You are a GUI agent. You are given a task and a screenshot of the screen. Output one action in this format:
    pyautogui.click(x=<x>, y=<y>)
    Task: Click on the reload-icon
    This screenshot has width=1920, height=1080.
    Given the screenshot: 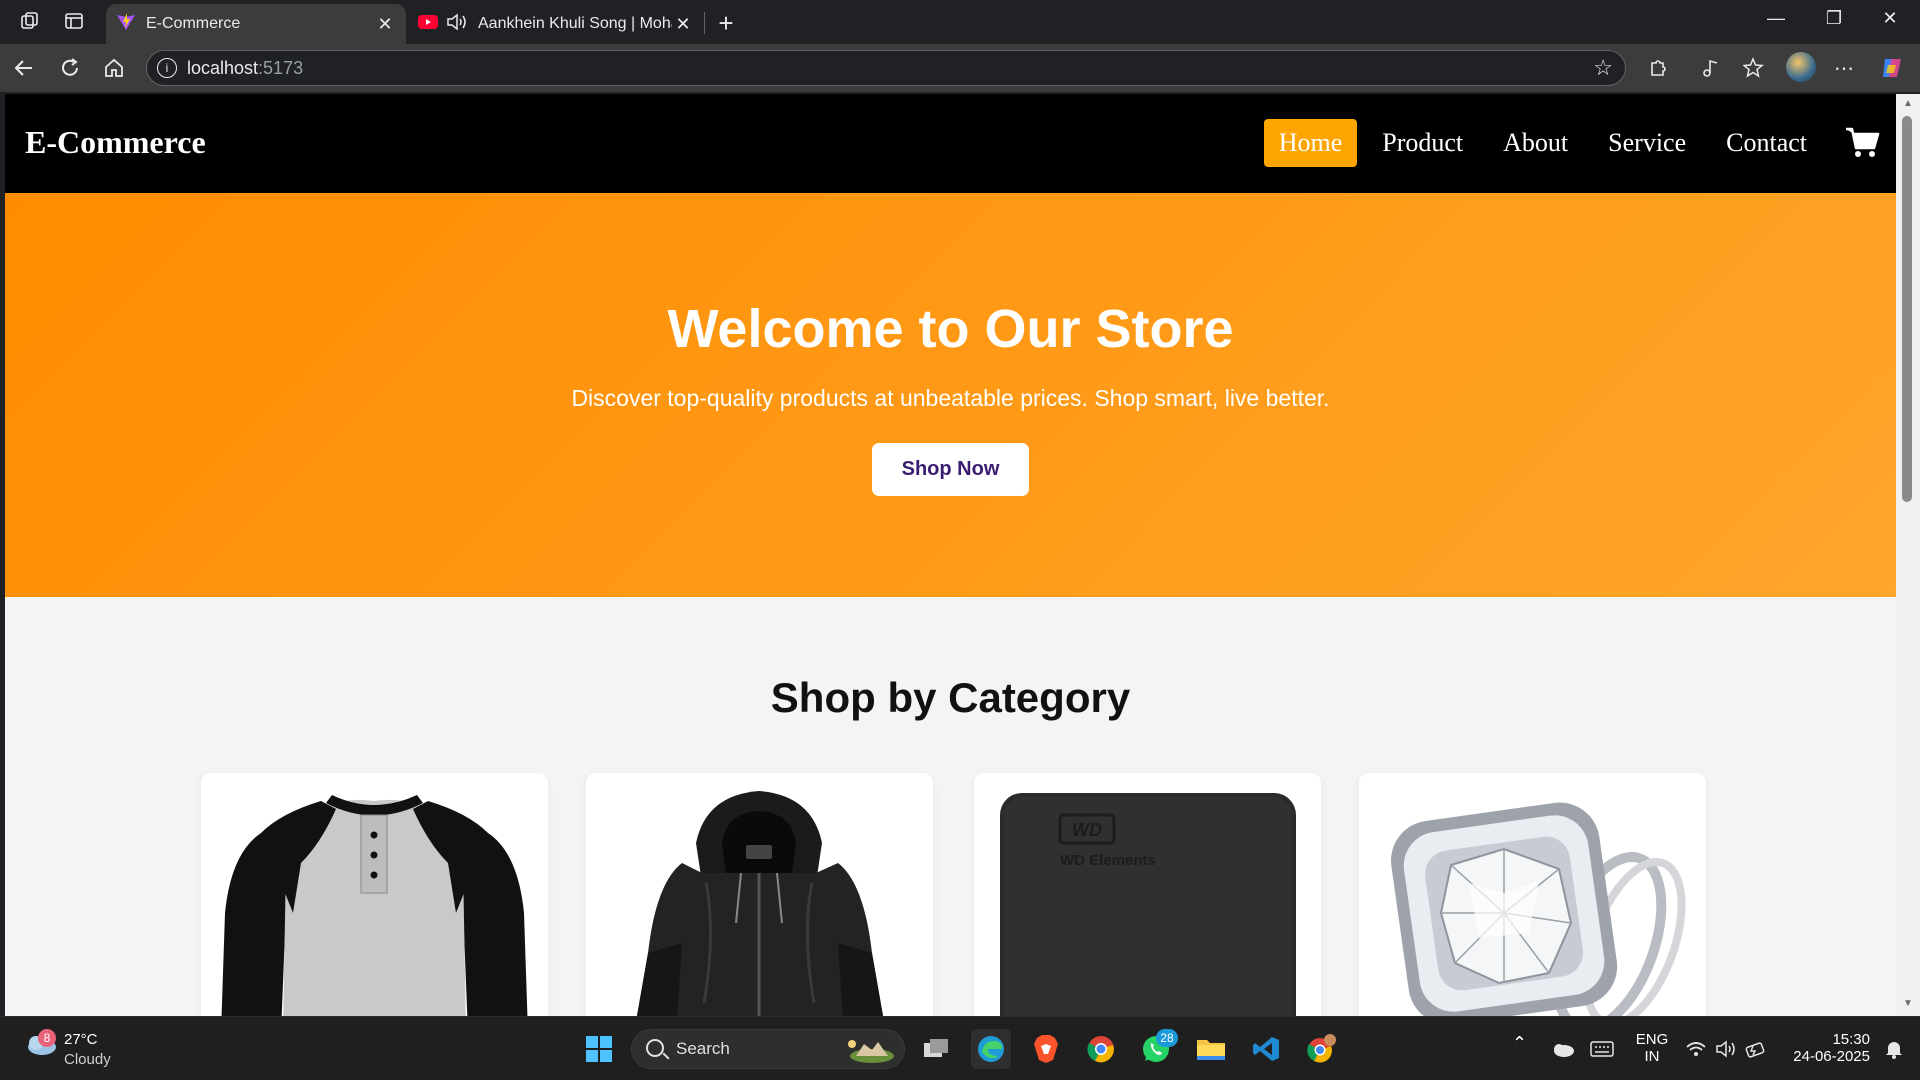 What is the action you would take?
    pyautogui.click(x=70, y=68)
    